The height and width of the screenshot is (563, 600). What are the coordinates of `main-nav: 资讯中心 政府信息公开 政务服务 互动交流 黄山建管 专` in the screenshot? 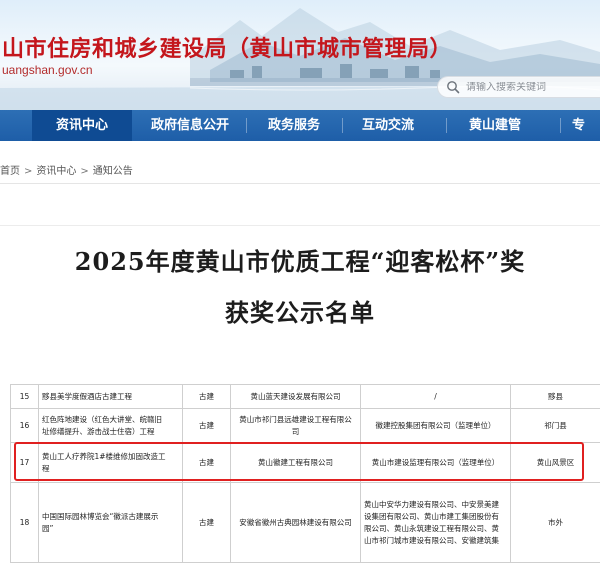 It's located at (300, 125).